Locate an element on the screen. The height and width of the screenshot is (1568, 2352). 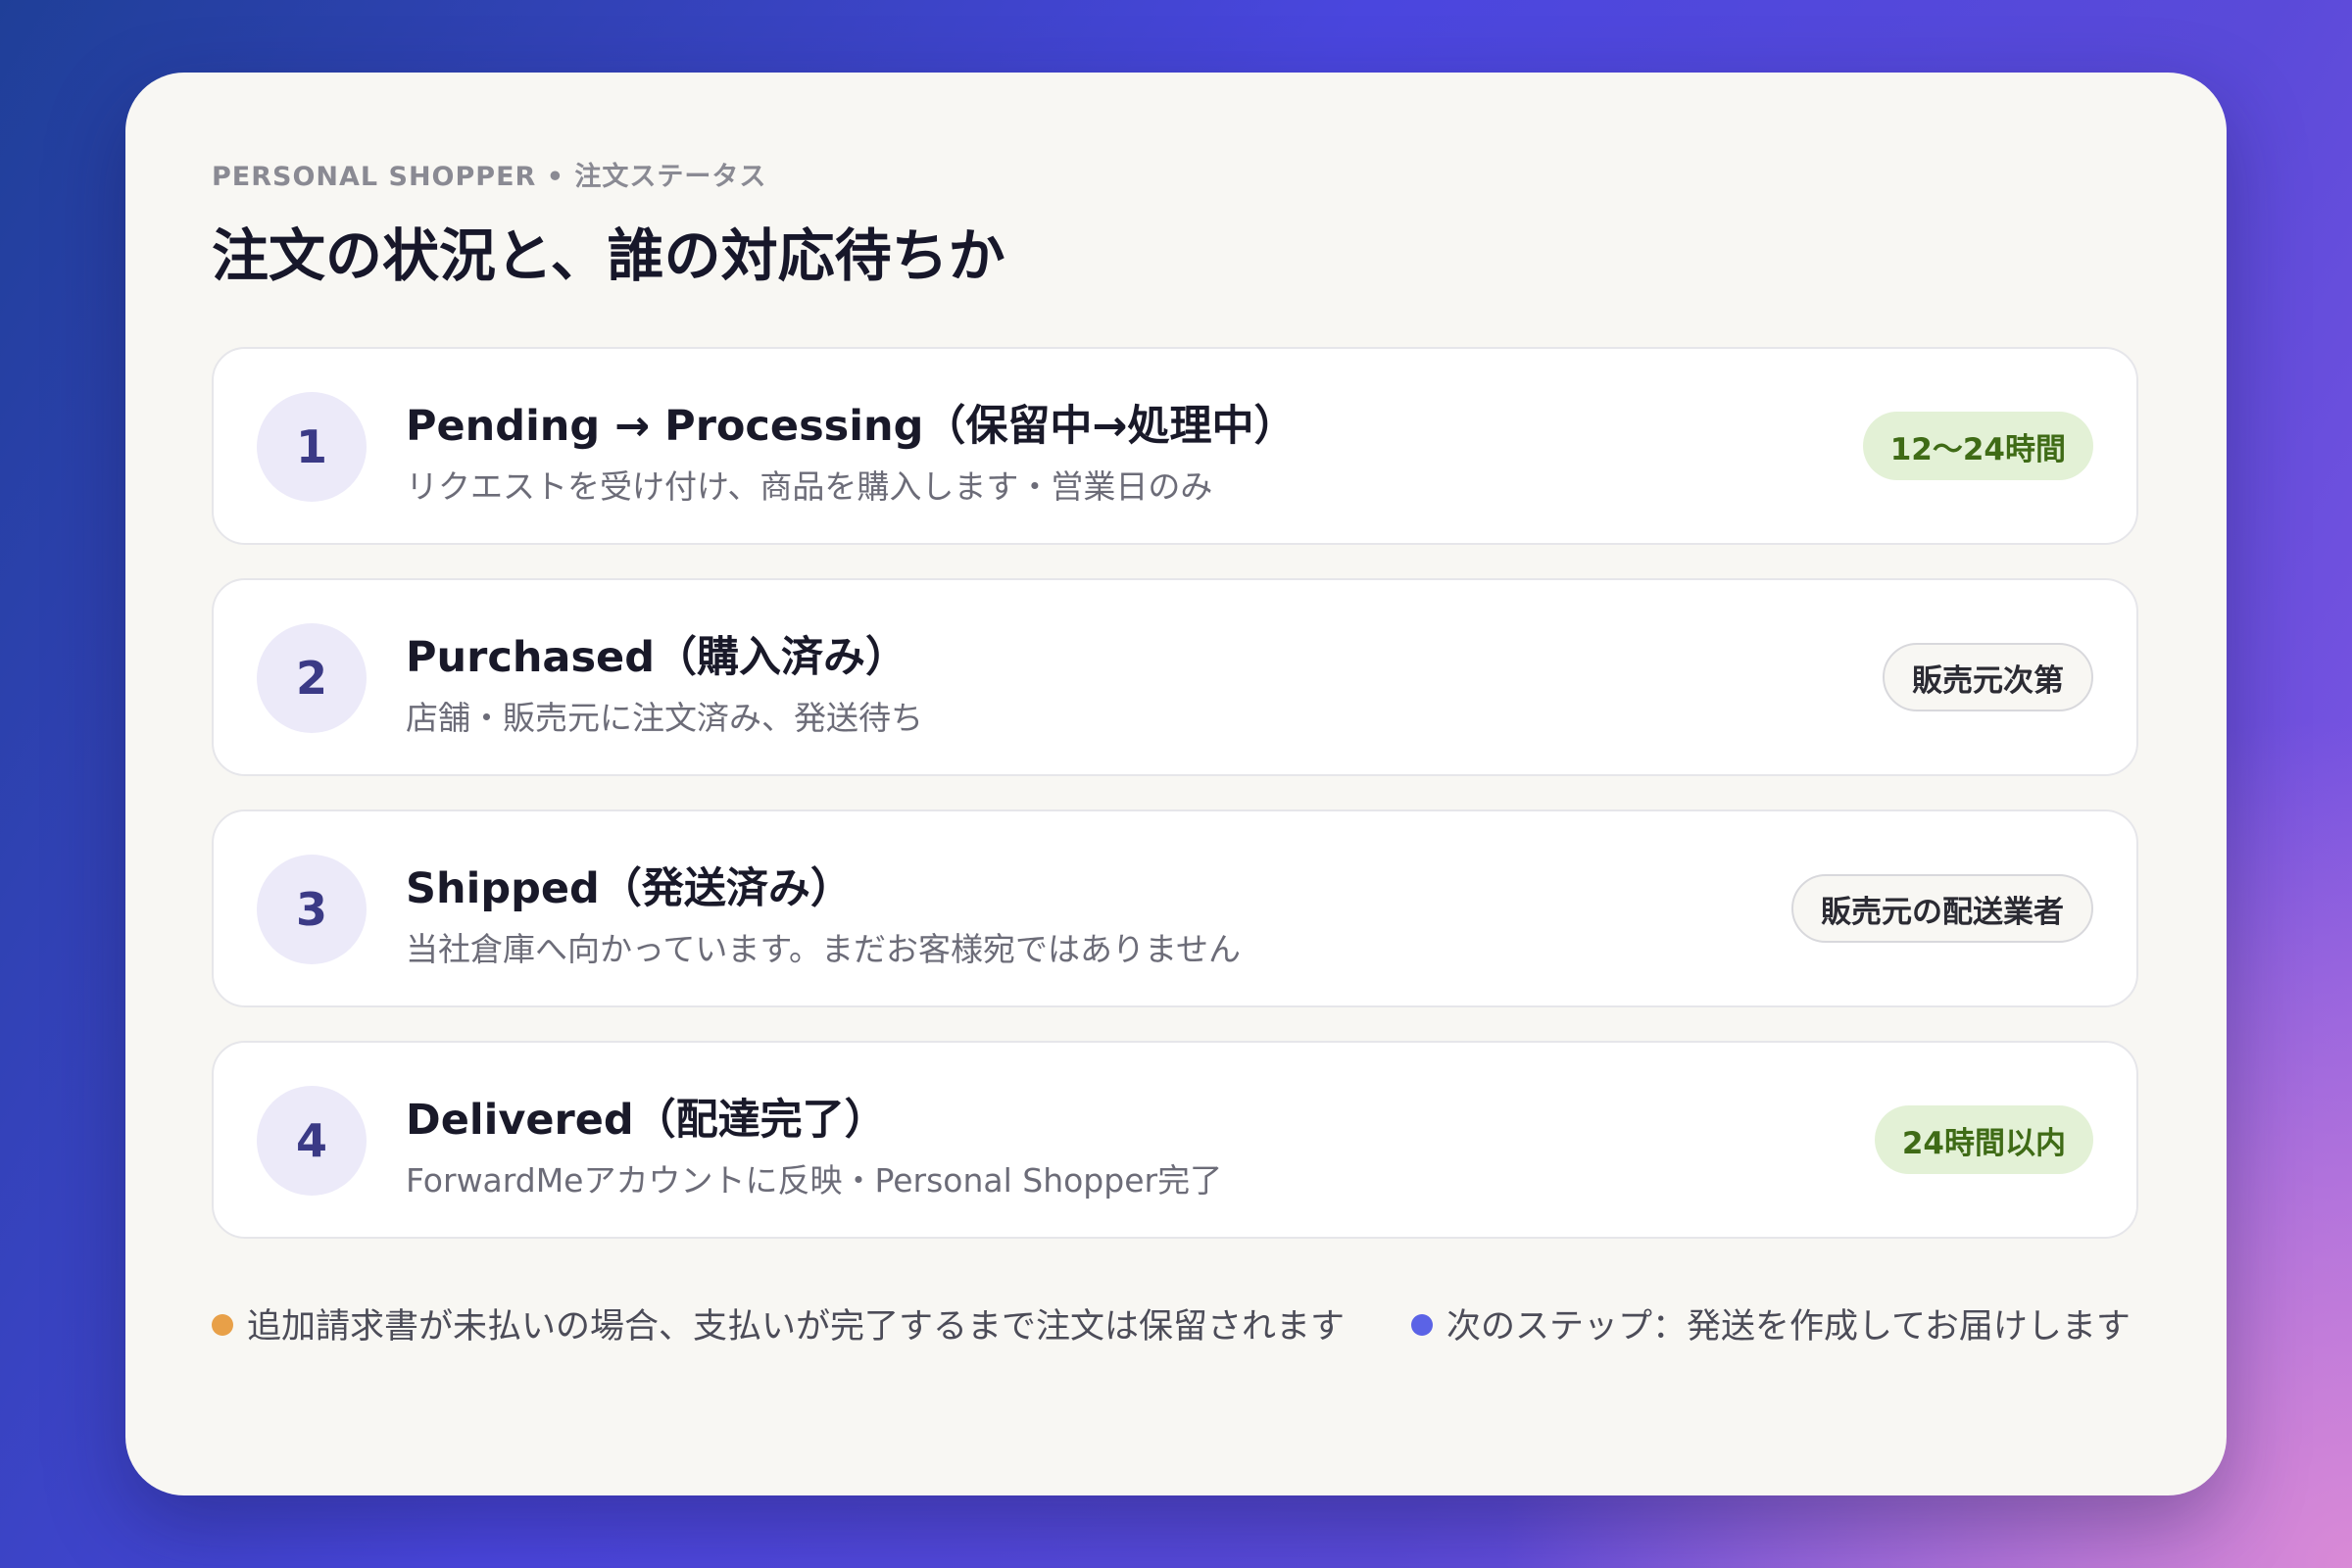
step-title: Shipped（発送済み） is located at coordinates (629, 888).